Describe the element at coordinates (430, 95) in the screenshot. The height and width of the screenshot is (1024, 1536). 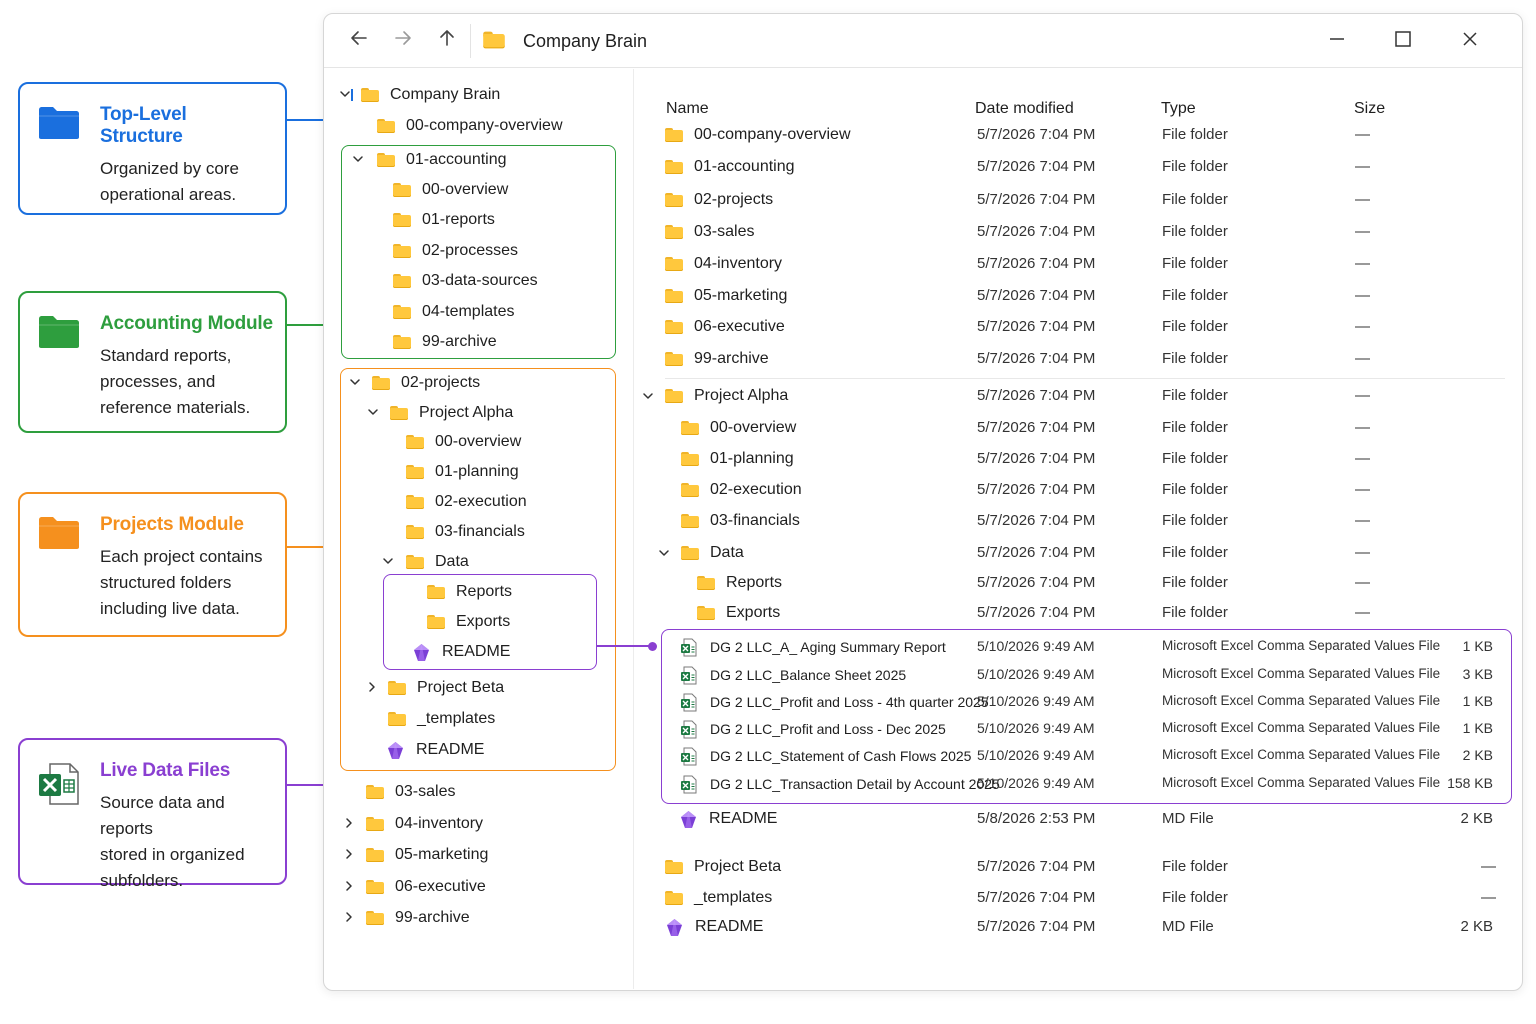
I see `tree-item: Company Brain` at that location.